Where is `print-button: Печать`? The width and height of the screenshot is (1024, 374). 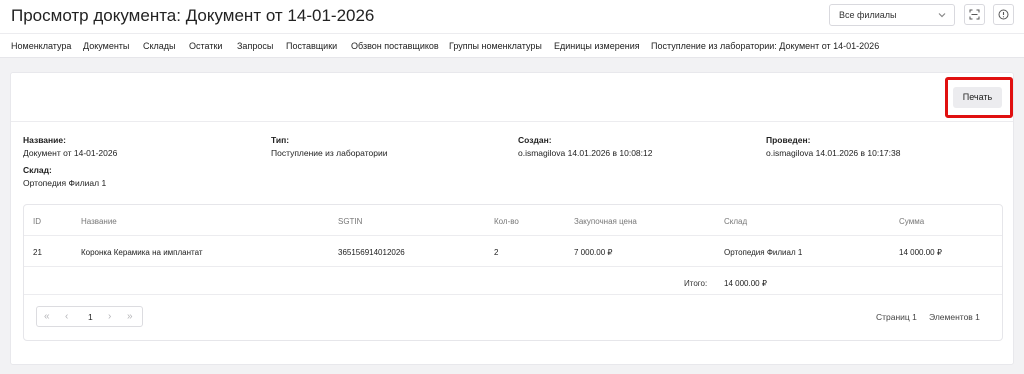 print-button: Печать is located at coordinates (977, 97).